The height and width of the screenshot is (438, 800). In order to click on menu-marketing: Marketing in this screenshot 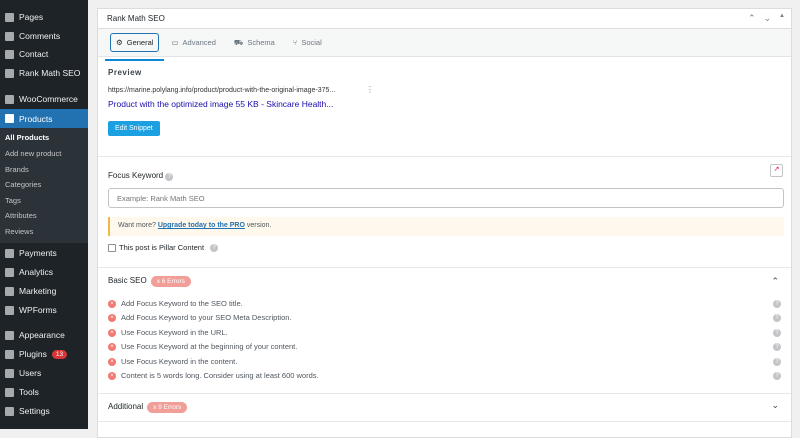, I will do `click(44, 291)`.